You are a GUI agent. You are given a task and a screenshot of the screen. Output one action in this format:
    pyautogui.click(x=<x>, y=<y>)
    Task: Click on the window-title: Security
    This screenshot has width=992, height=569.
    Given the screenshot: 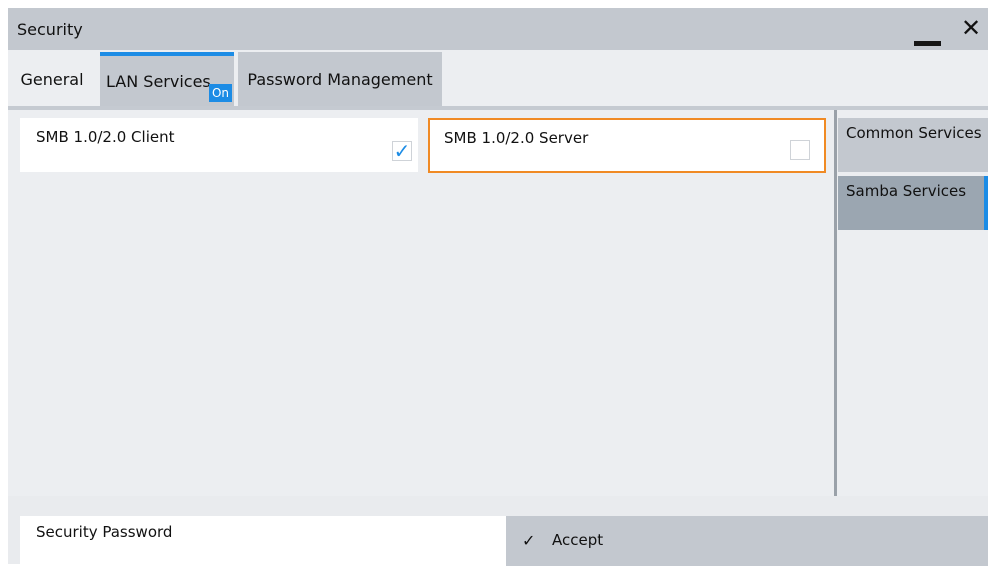 What is the action you would take?
    pyautogui.click(x=50, y=29)
    